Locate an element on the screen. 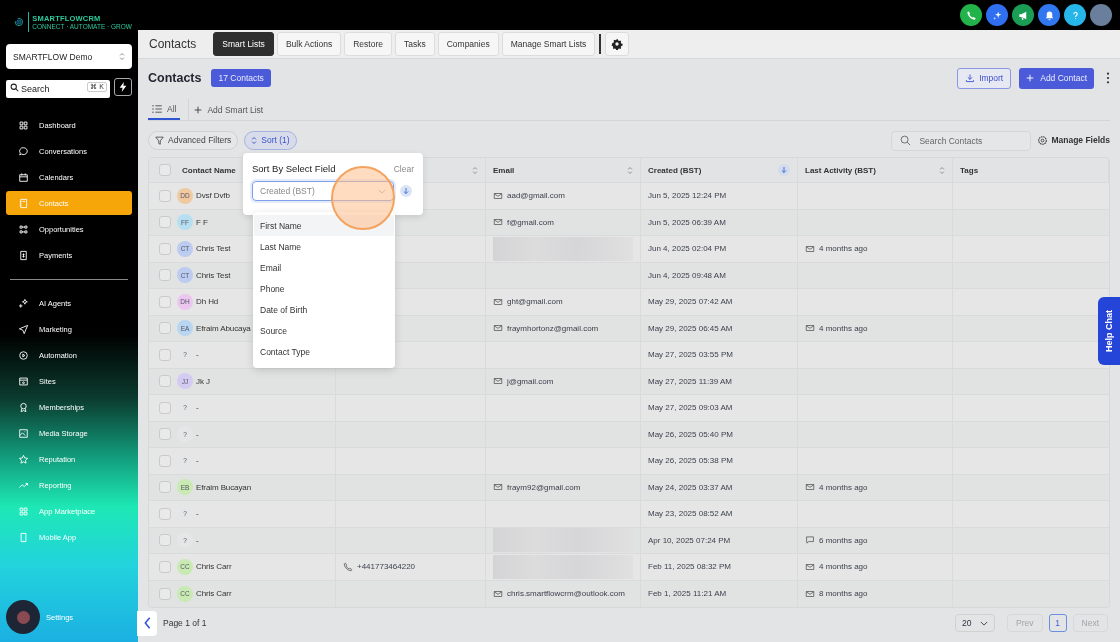  list-tab: All is located at coordinates (164, 109).